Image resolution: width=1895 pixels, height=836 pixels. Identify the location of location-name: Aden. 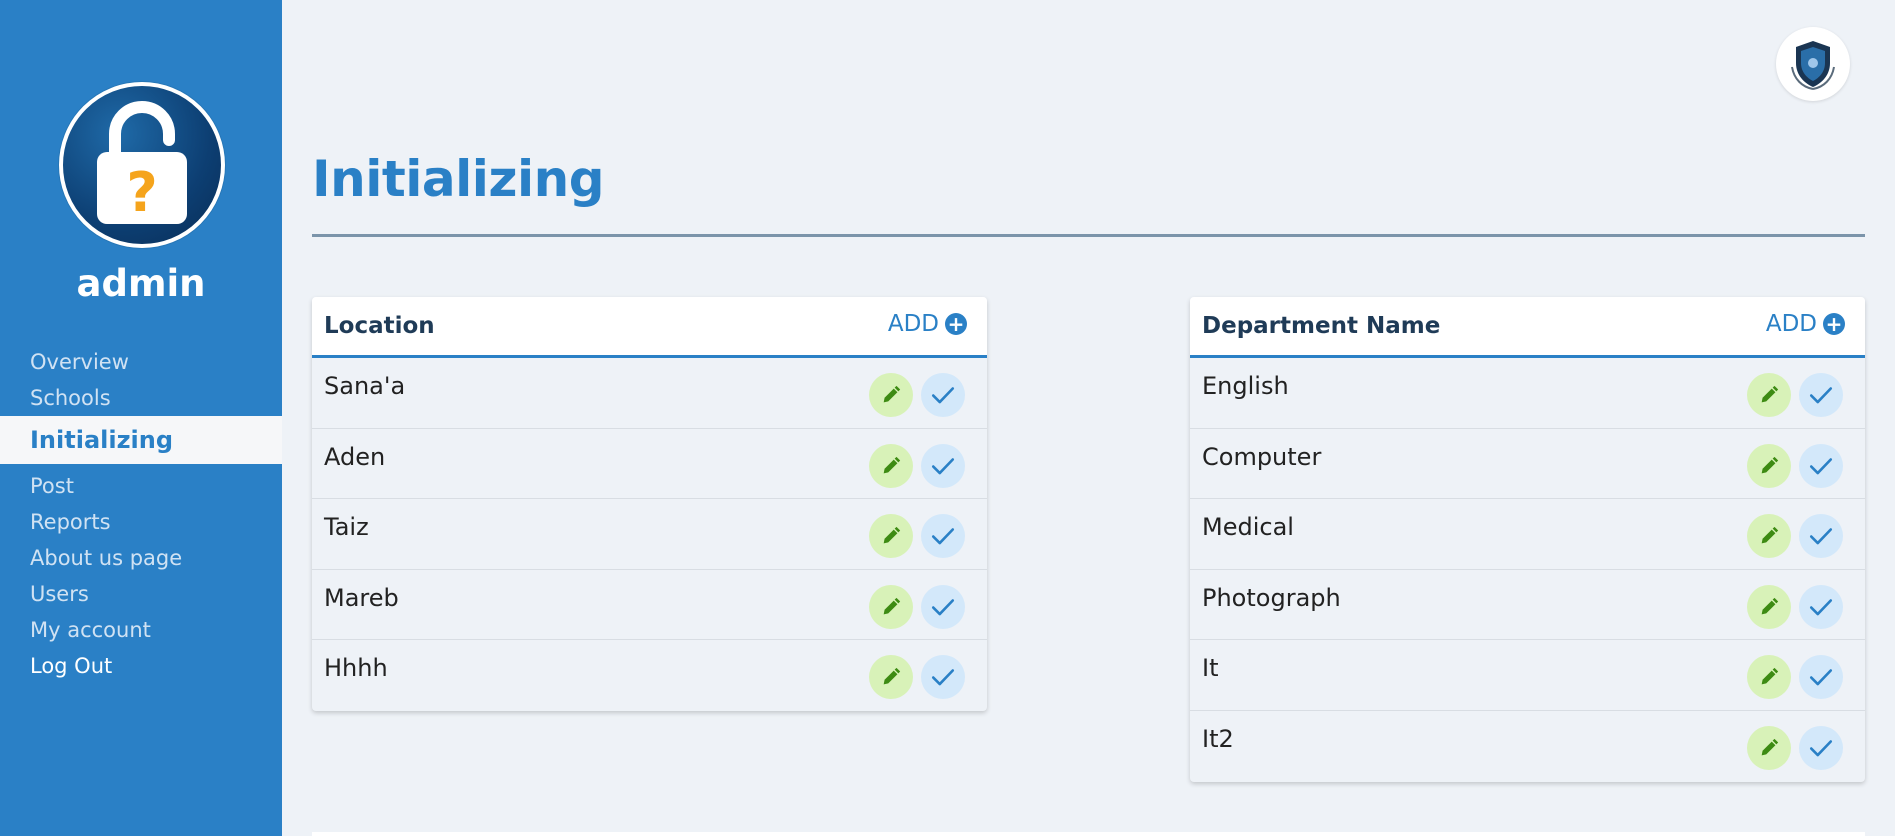
(355, 456).